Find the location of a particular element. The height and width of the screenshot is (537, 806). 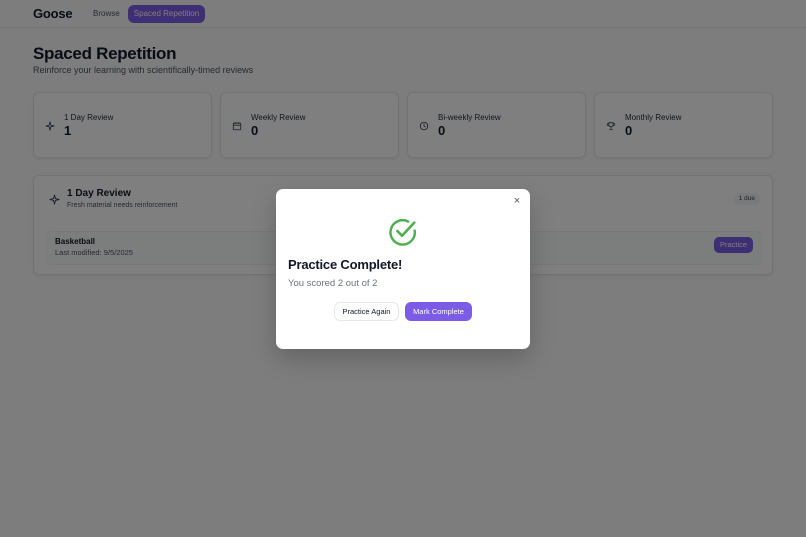

dialog-title: Practice Complete! is located at coordinates (345, 264).